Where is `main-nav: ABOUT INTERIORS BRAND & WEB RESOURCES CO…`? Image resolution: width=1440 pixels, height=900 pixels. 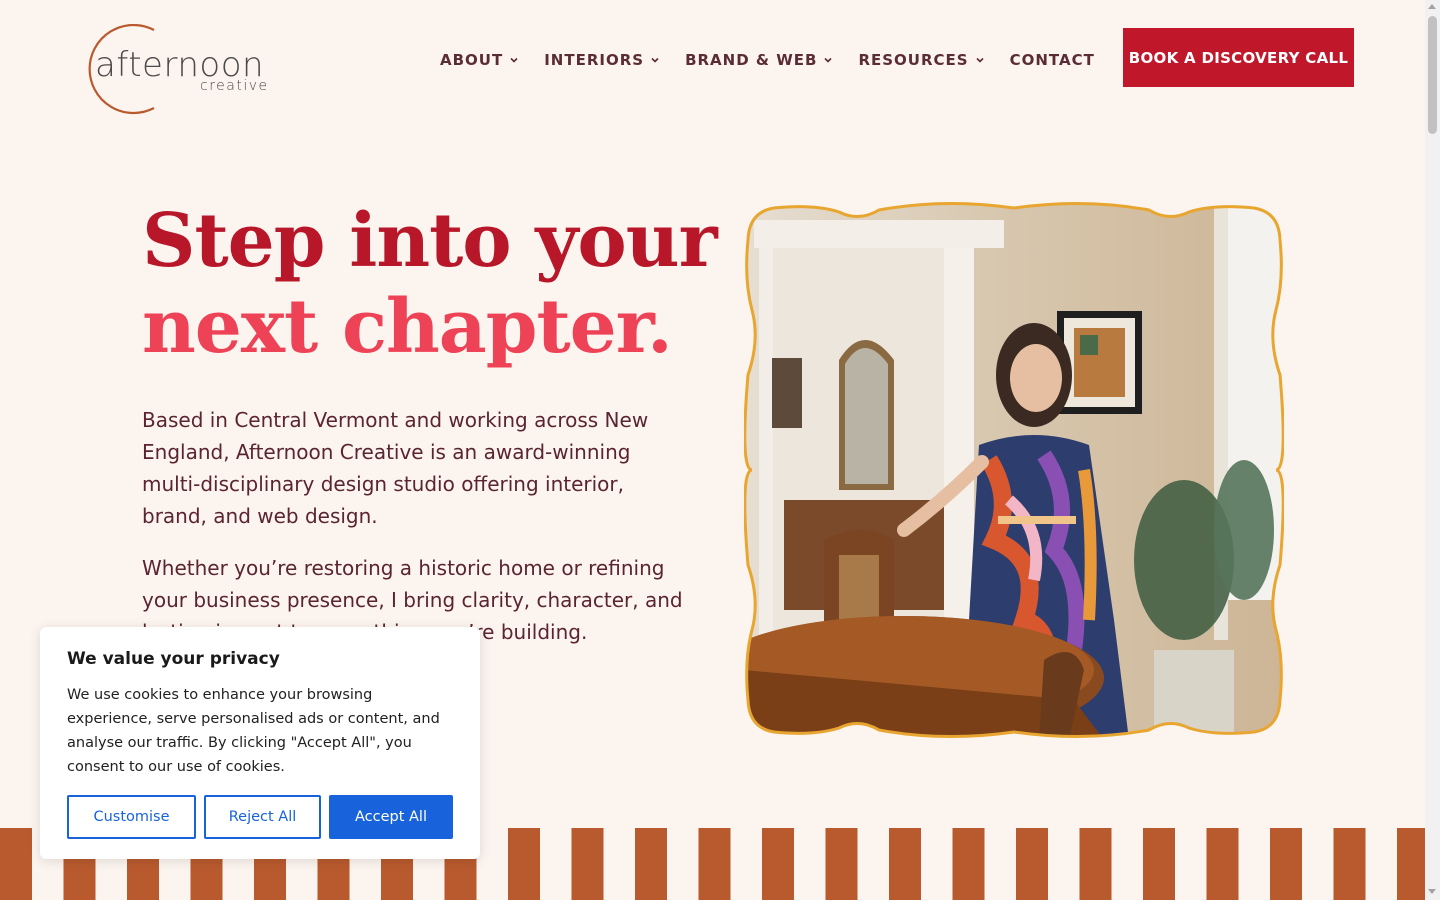 main-nav: ABOUT INTERIORS BRAND & WEB RESOURCES CO… is located at coordinates (767, 60).